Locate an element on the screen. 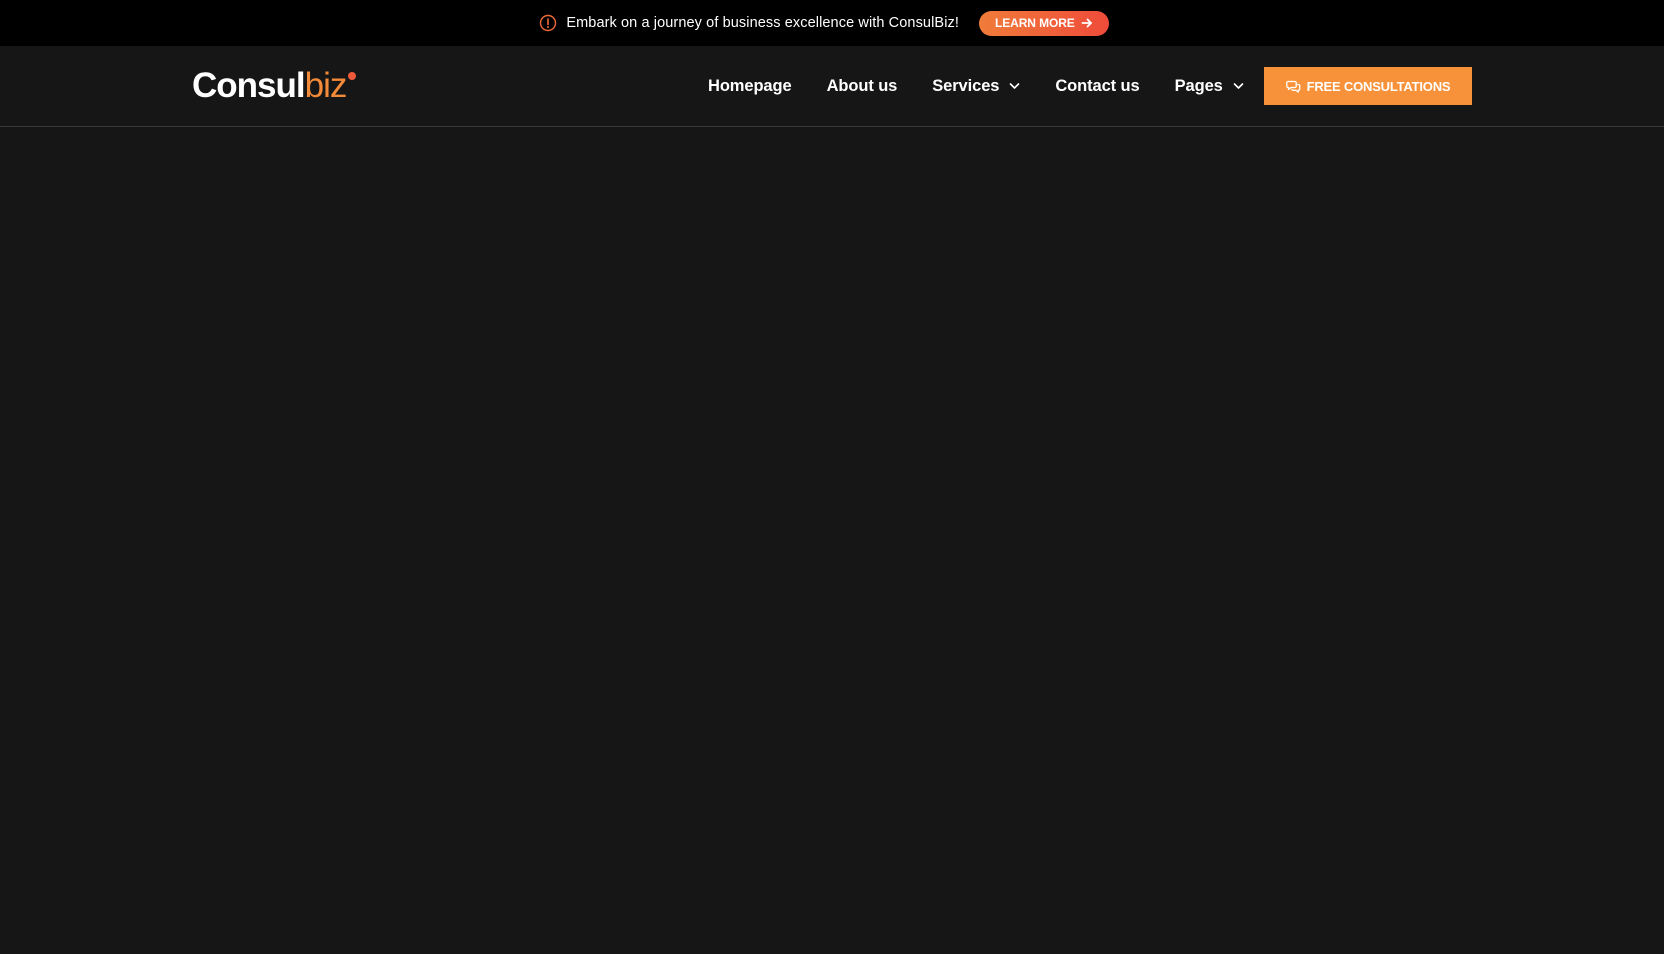  learn-more-button: LEARN MORE is located at coordinates (1044, 23).